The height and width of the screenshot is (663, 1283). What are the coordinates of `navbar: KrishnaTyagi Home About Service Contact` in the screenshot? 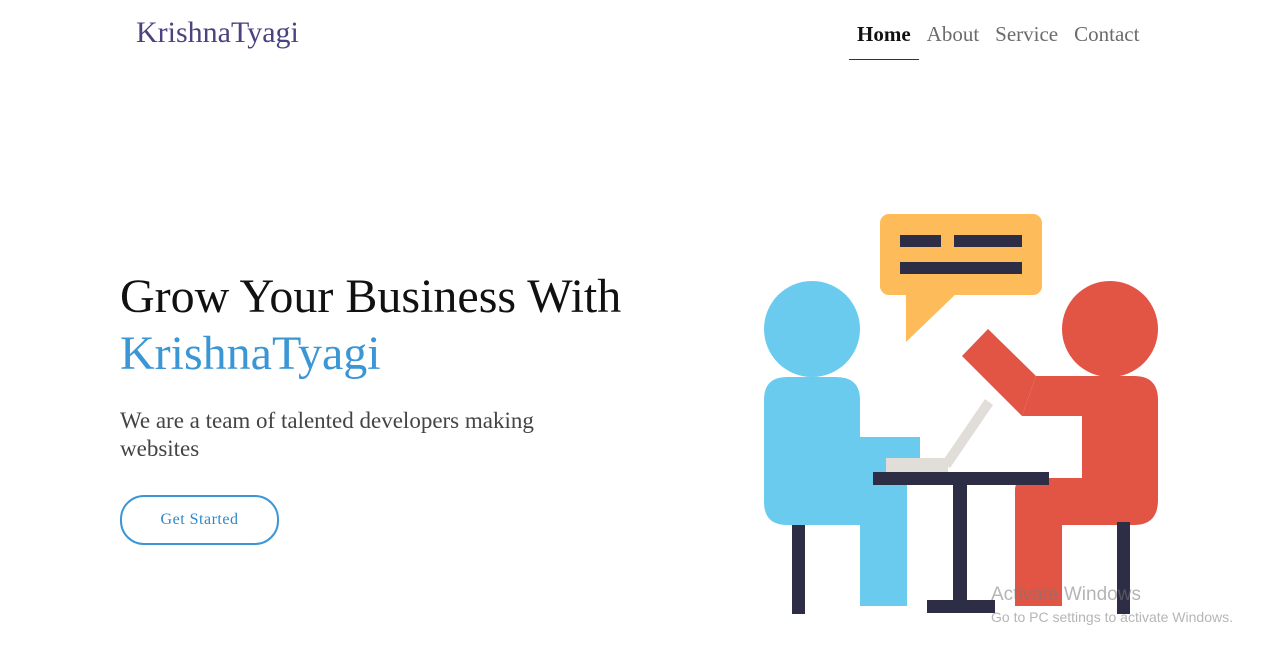 It's located at (641, 35).